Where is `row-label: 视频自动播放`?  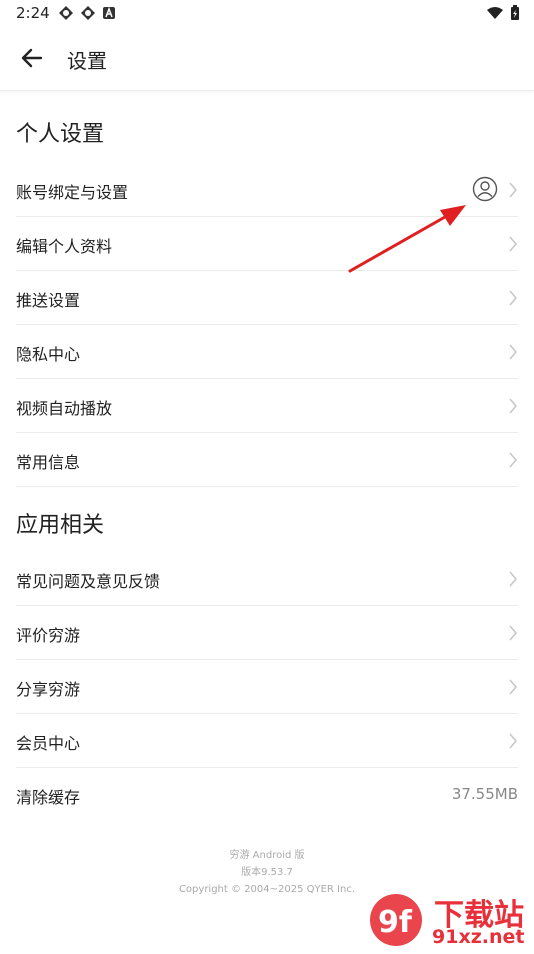
row-label: 视频自动播放 is located at coordinates (64, 408).